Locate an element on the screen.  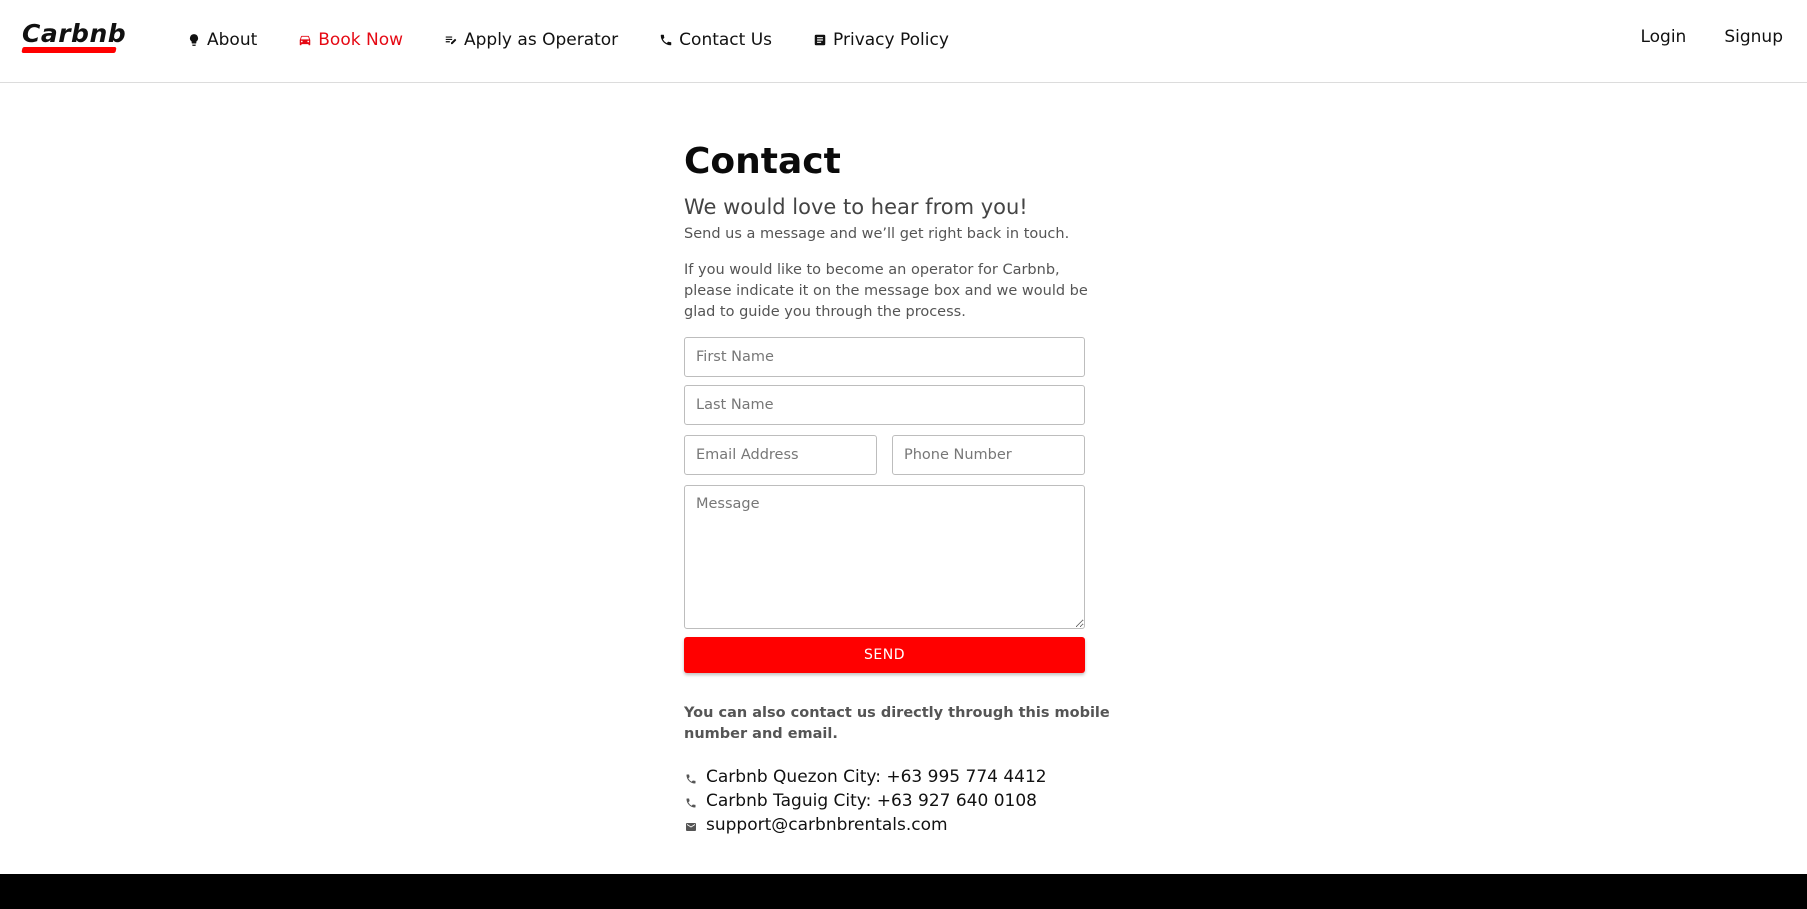
nav-item-apply-operator: Apply as Operator is located at coordinates (530, 40).